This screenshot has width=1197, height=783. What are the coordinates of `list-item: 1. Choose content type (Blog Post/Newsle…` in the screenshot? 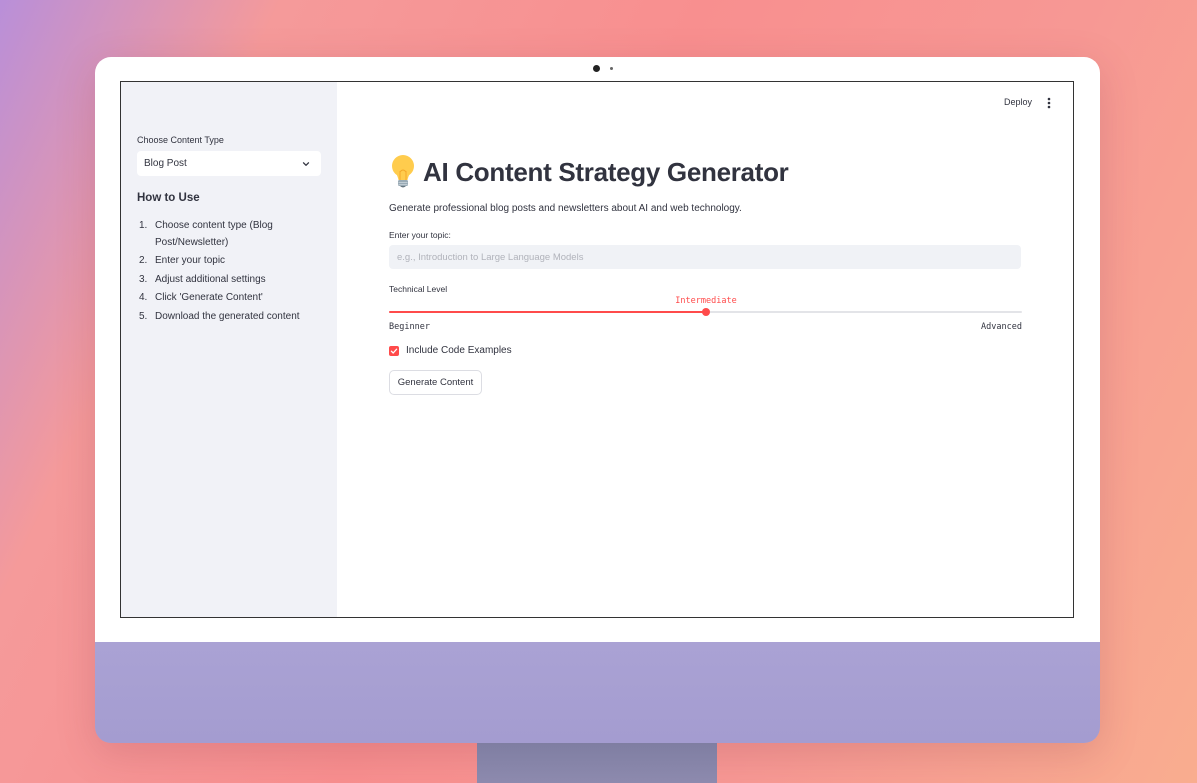 It's located at (234, 234).